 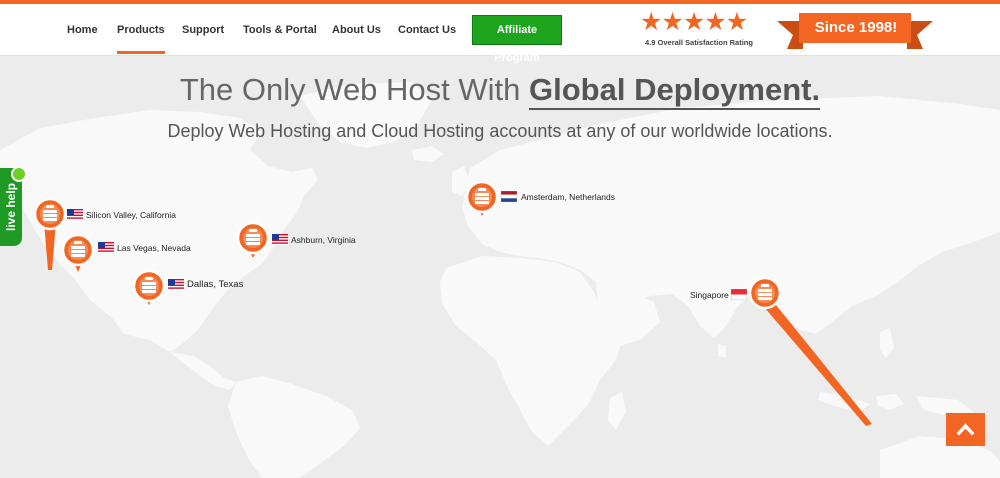 What do you see at coordinates (739, 294) in the screenshot?
I see `singapore-flag-icon` at bounding box center [739, 294].